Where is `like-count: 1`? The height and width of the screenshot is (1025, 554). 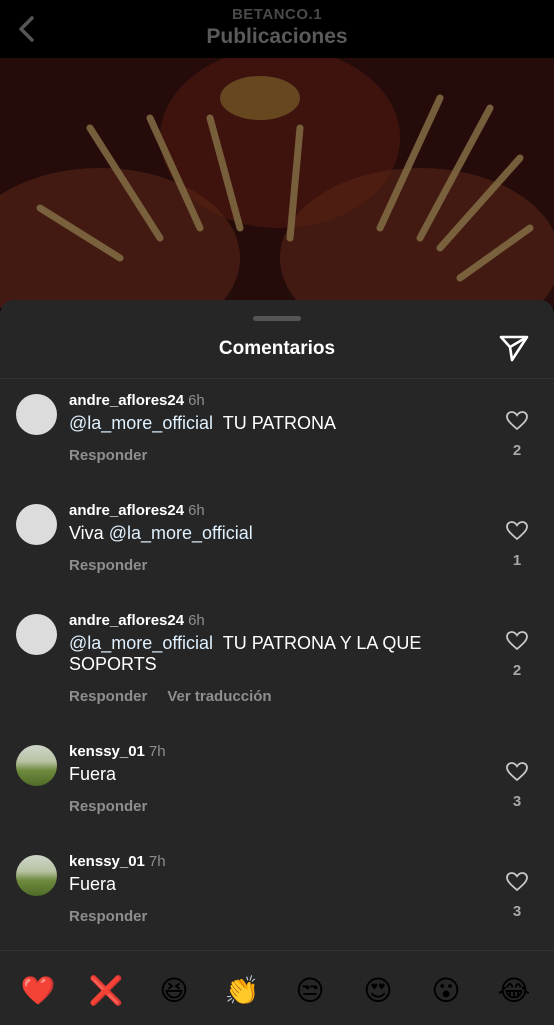 like-count: 1 is located at coordinates (517, 560).